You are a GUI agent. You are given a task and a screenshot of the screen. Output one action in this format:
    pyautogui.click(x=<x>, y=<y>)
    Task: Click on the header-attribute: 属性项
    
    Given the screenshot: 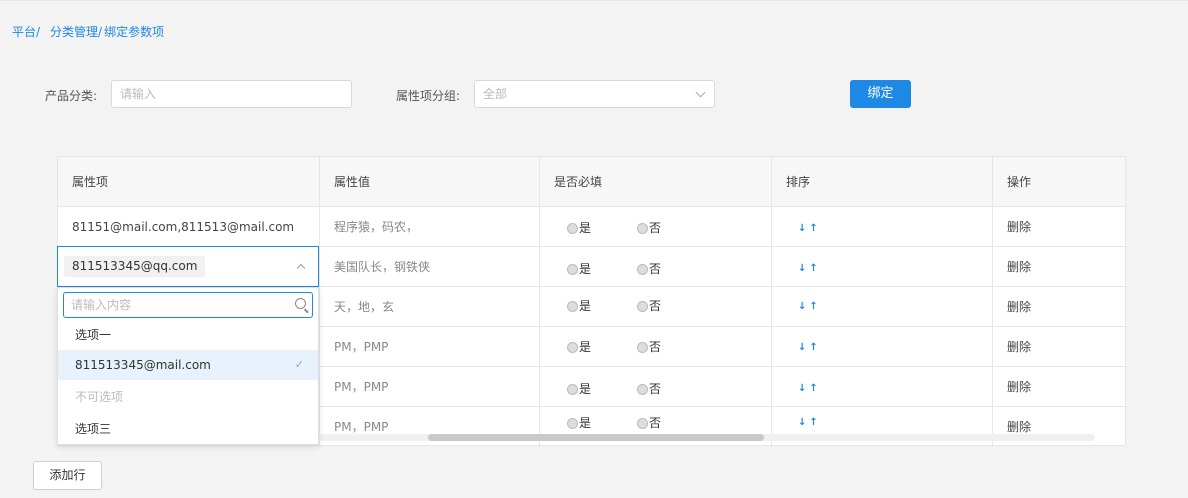 What is the action you would take?
    pyautogui.click(x=189, y=182)
    